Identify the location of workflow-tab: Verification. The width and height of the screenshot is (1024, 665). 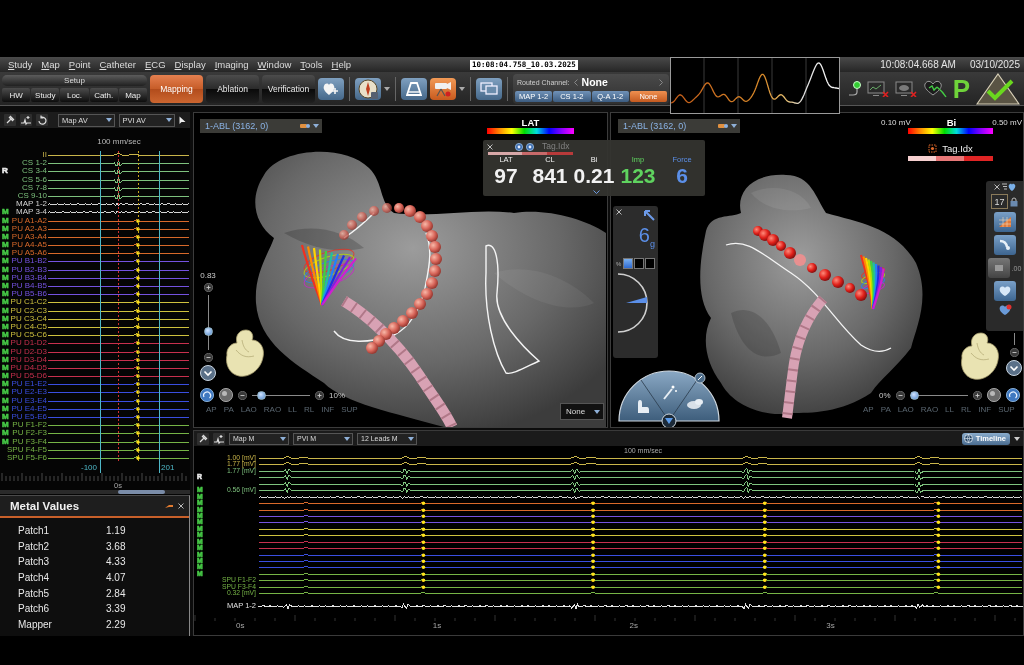
(288, 88).